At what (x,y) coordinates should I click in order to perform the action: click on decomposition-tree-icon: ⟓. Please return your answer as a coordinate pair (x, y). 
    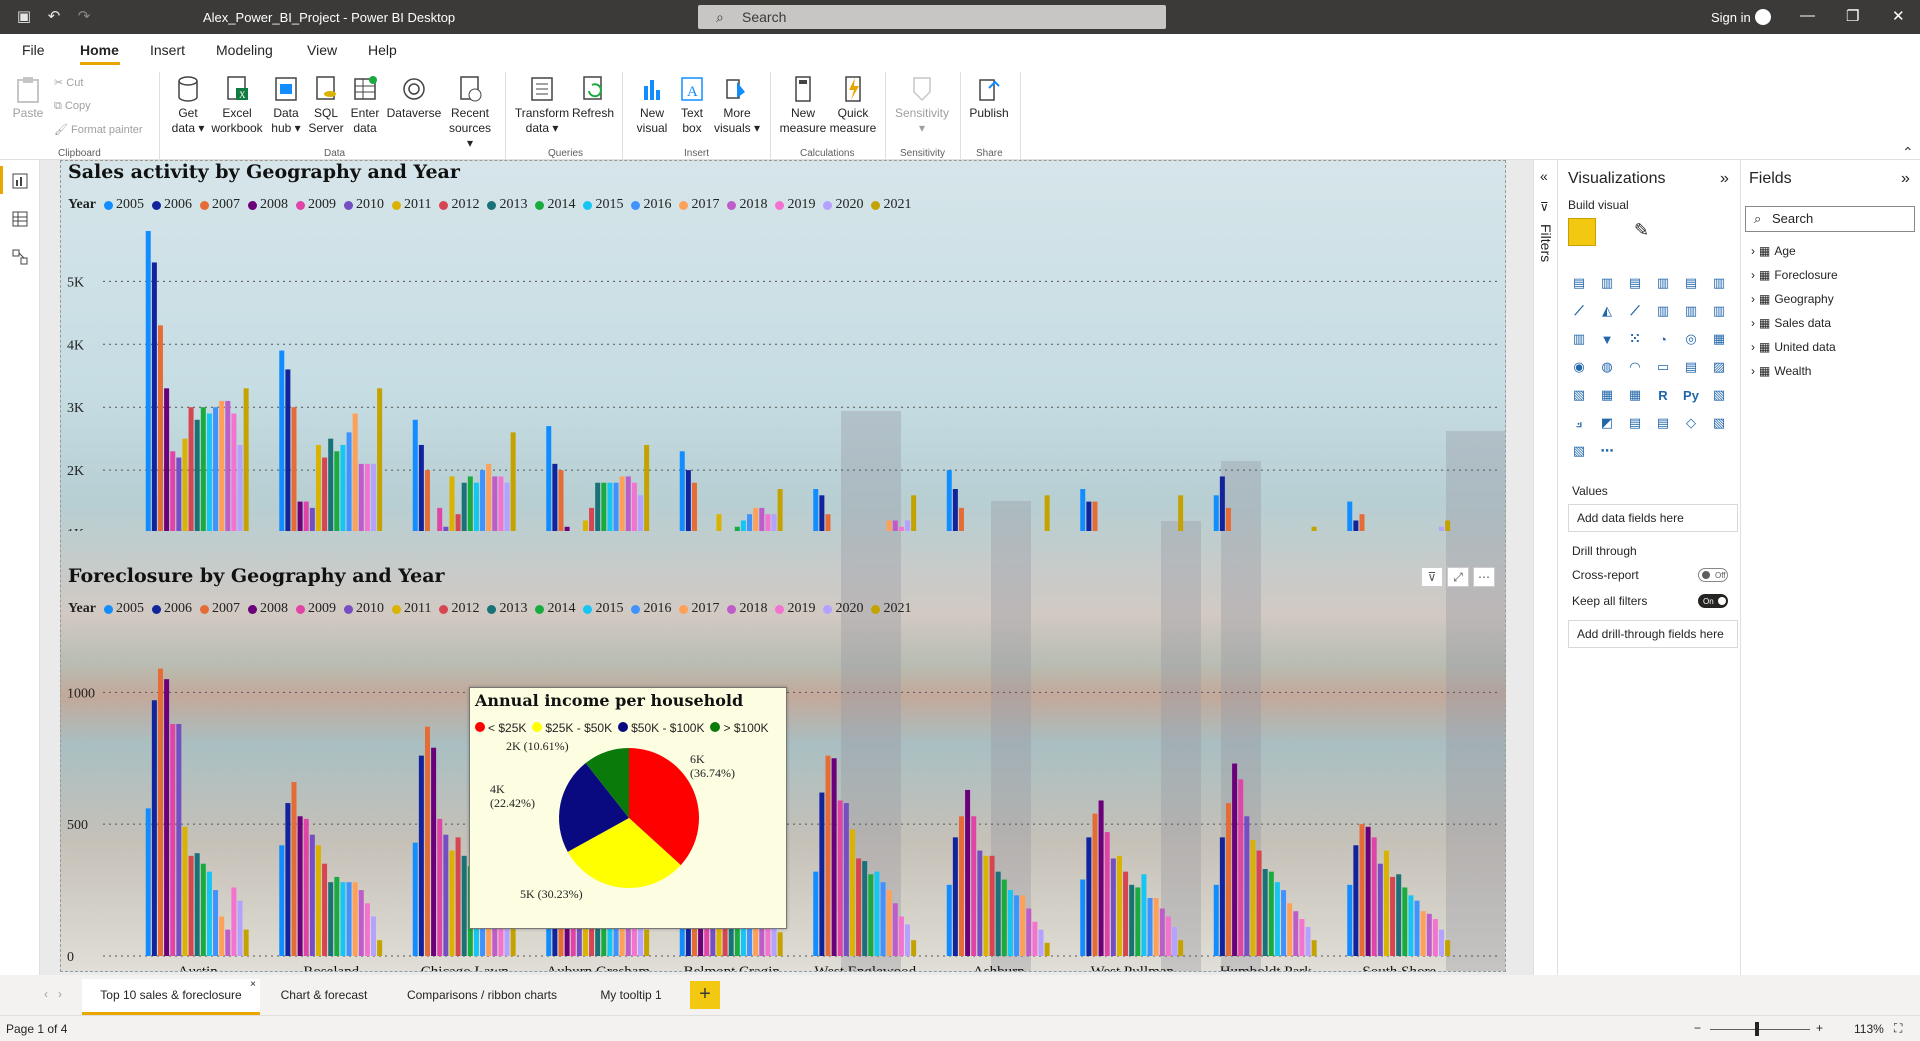
    Looking at the image, I should click on (1579, 423).